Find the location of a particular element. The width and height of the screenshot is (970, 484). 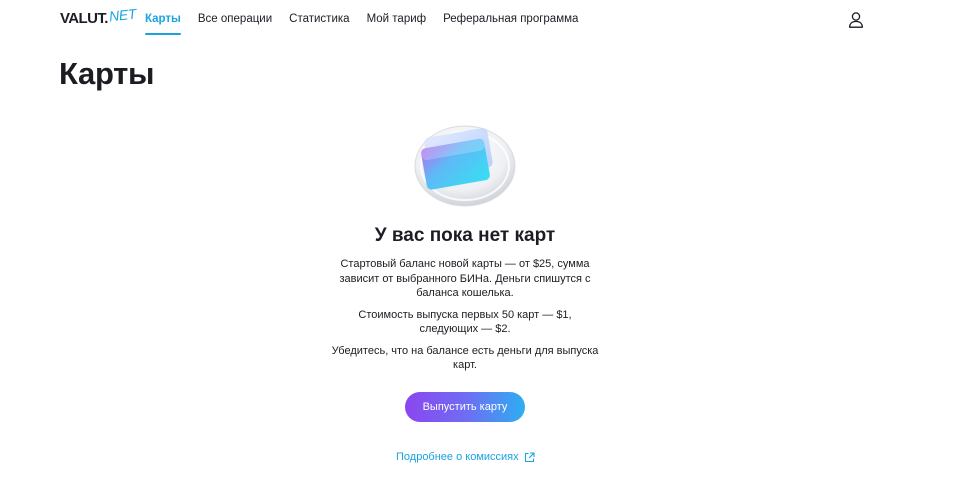

empty-state-title: У вас пока нет карт is located at coordinates (465, 235).